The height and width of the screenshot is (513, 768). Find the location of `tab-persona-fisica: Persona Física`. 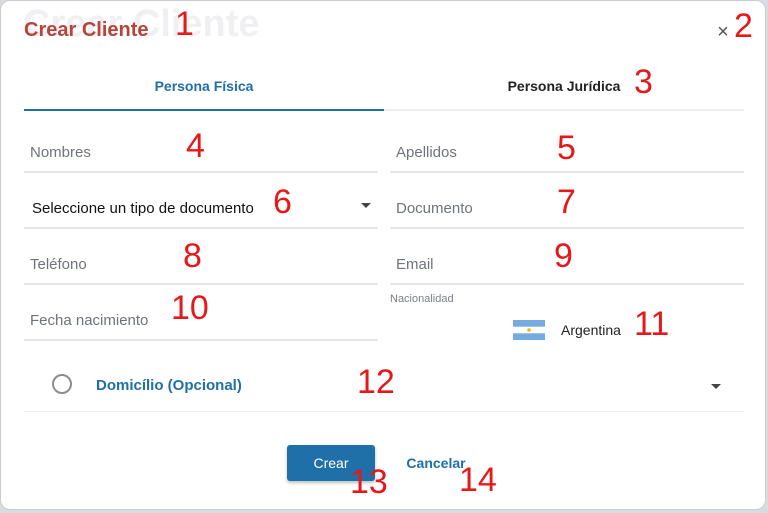

tab-persona-fisica: Persona Física is located at coordinates (204, 87).